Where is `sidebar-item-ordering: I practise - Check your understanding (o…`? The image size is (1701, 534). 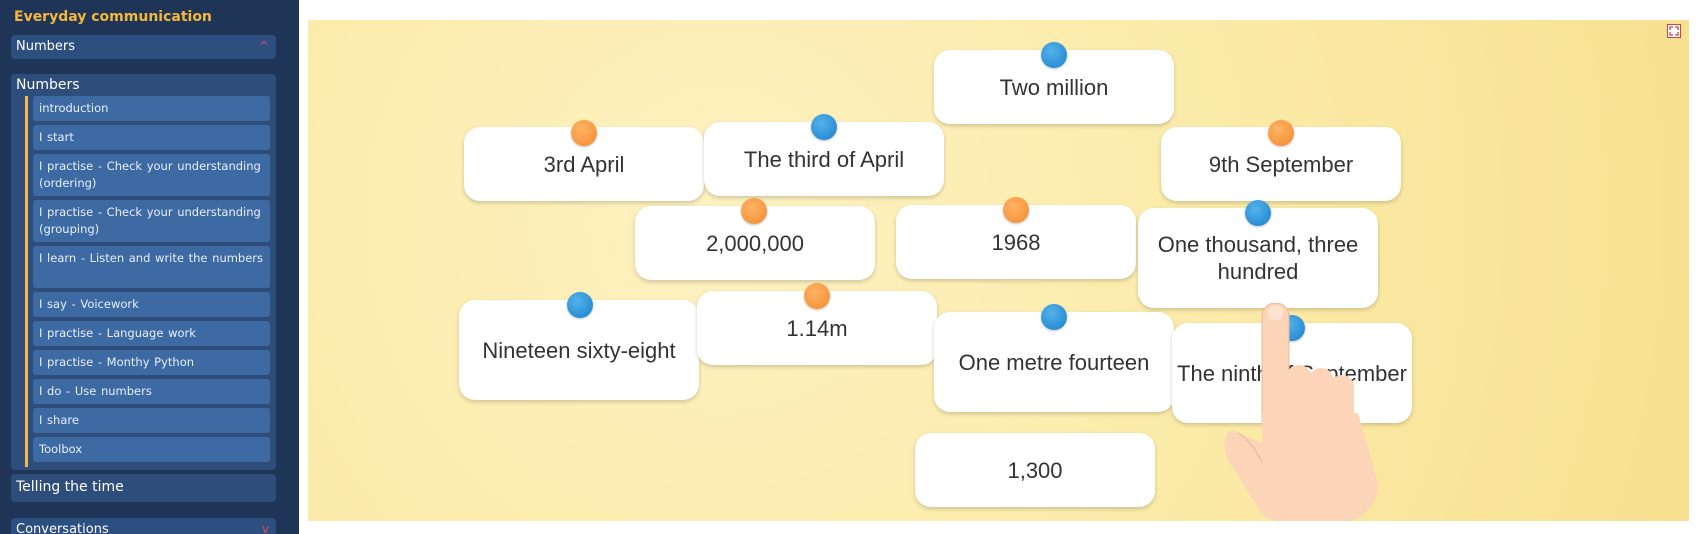 sidebar-item-ordering: I practise - Check your understanding (o… is located at coordinates (151, 175).